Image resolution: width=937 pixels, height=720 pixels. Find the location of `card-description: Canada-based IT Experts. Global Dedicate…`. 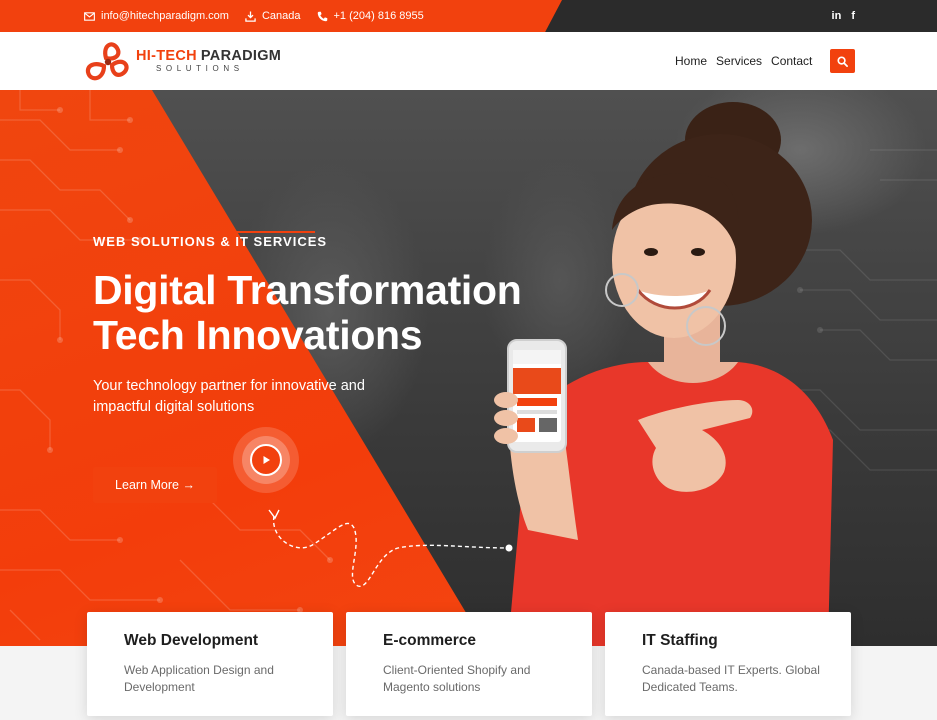

card-description: Canada-based IT Experts. Global Dedicate… is located at coordinates (731, 678).